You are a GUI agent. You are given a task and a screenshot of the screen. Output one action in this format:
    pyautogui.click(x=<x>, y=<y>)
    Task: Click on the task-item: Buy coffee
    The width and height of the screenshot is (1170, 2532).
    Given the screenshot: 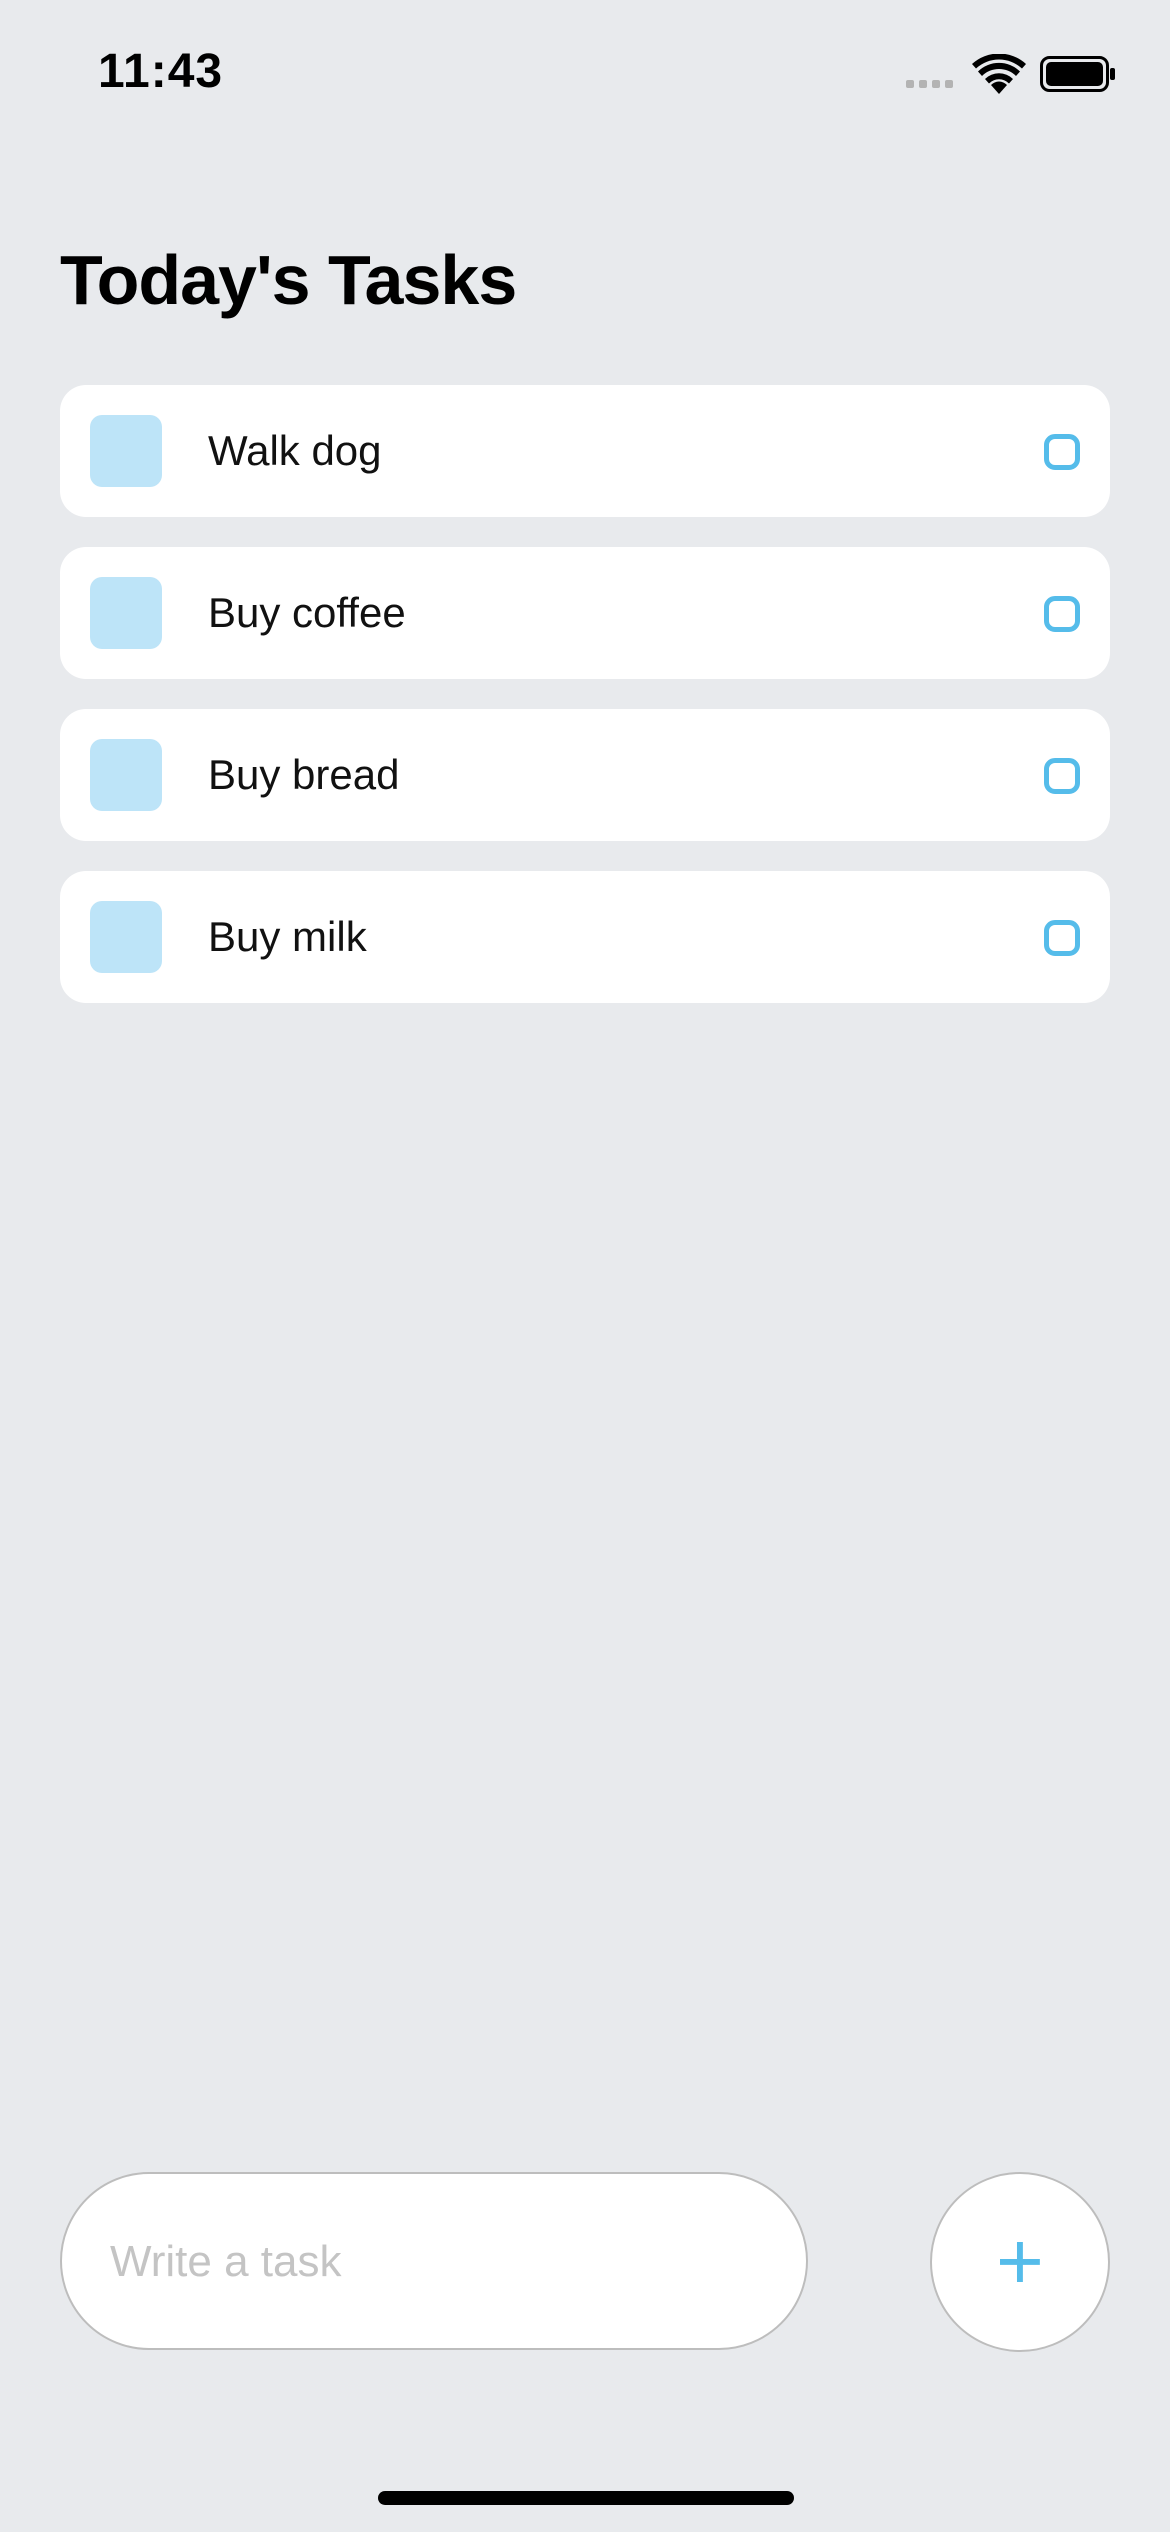 What is the action you would take?
    pyautogui.click(x=585, y=613)
    